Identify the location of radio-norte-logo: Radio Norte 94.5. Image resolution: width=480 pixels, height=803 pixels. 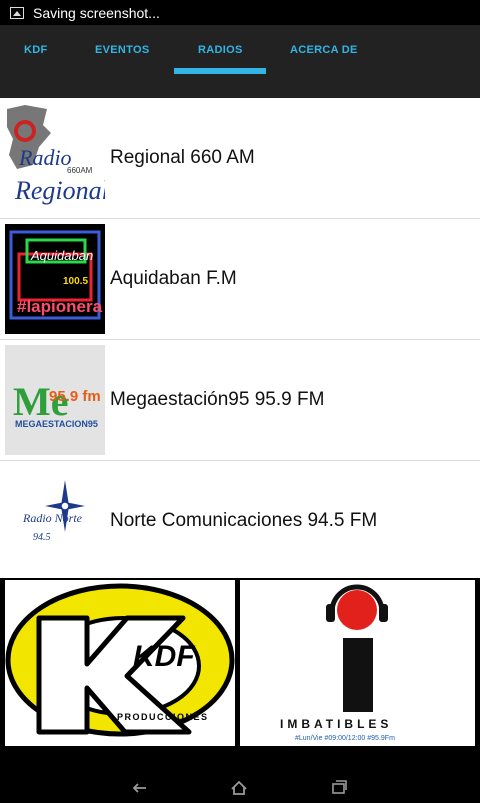
(55, 521).